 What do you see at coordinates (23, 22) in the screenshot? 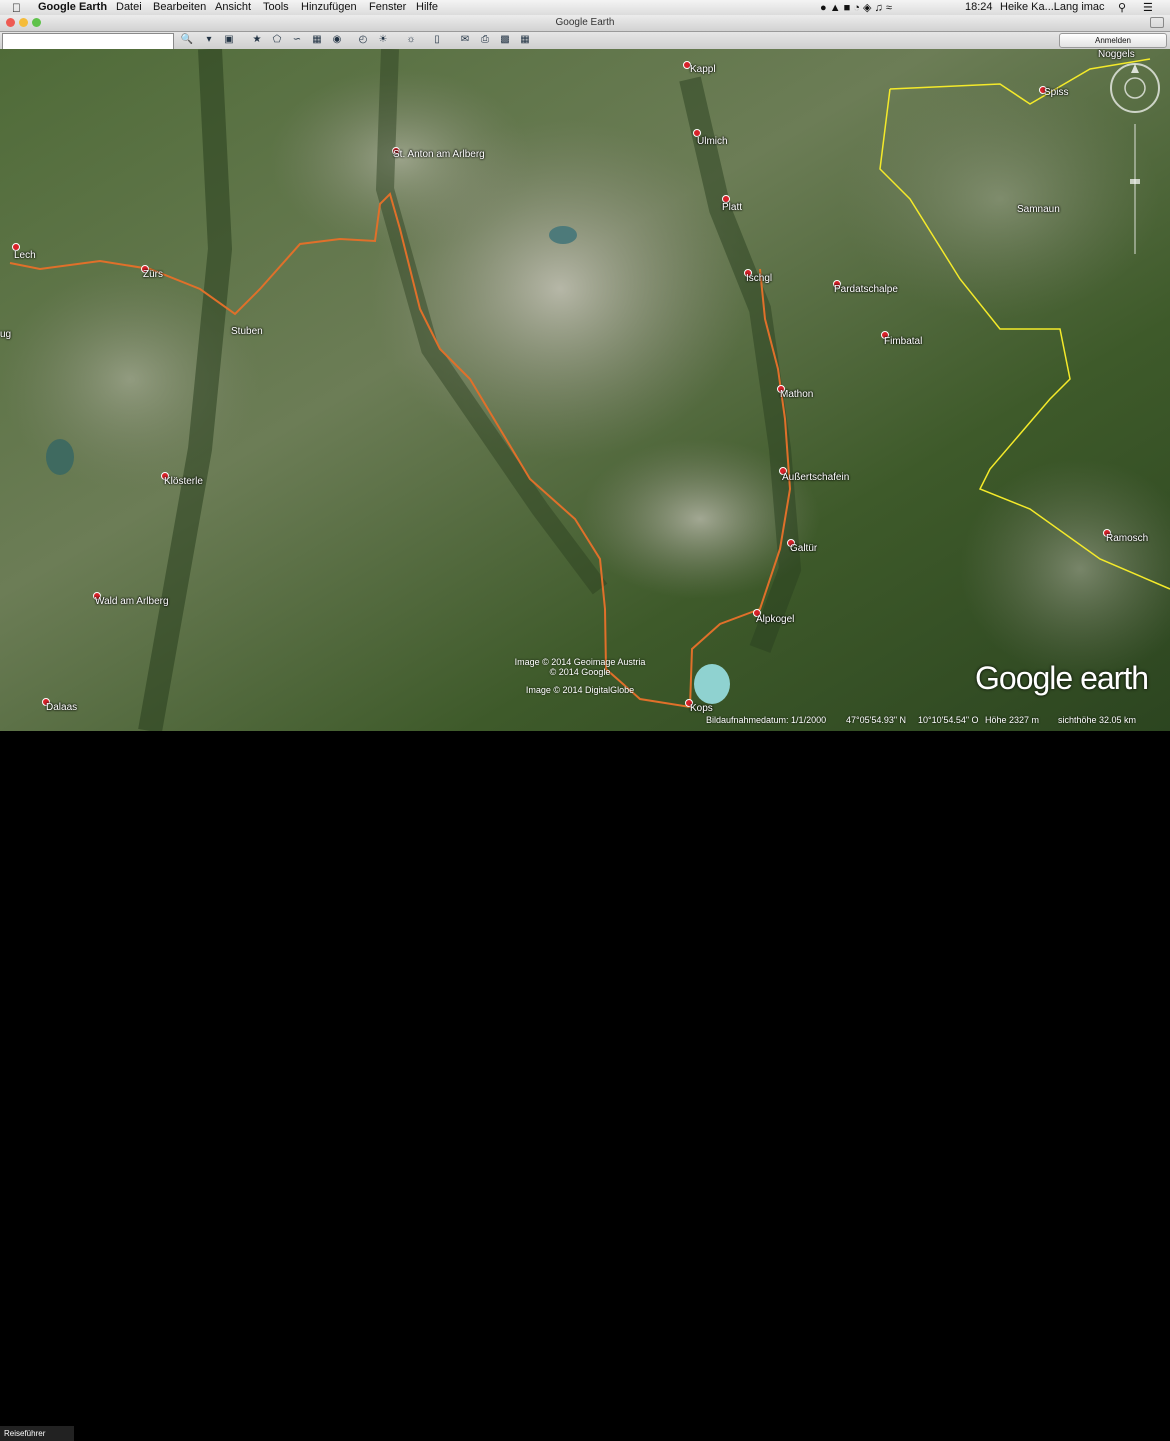
I see `minimize-icon` at bounding box center [23, 22].